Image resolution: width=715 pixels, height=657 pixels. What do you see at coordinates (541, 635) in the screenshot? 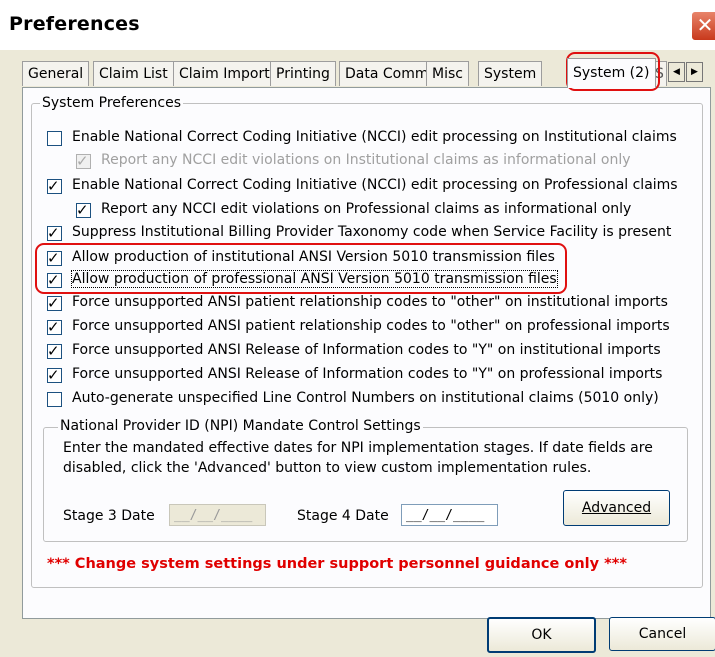
I see `ok-button: OK` at bounding box center [541, 635].